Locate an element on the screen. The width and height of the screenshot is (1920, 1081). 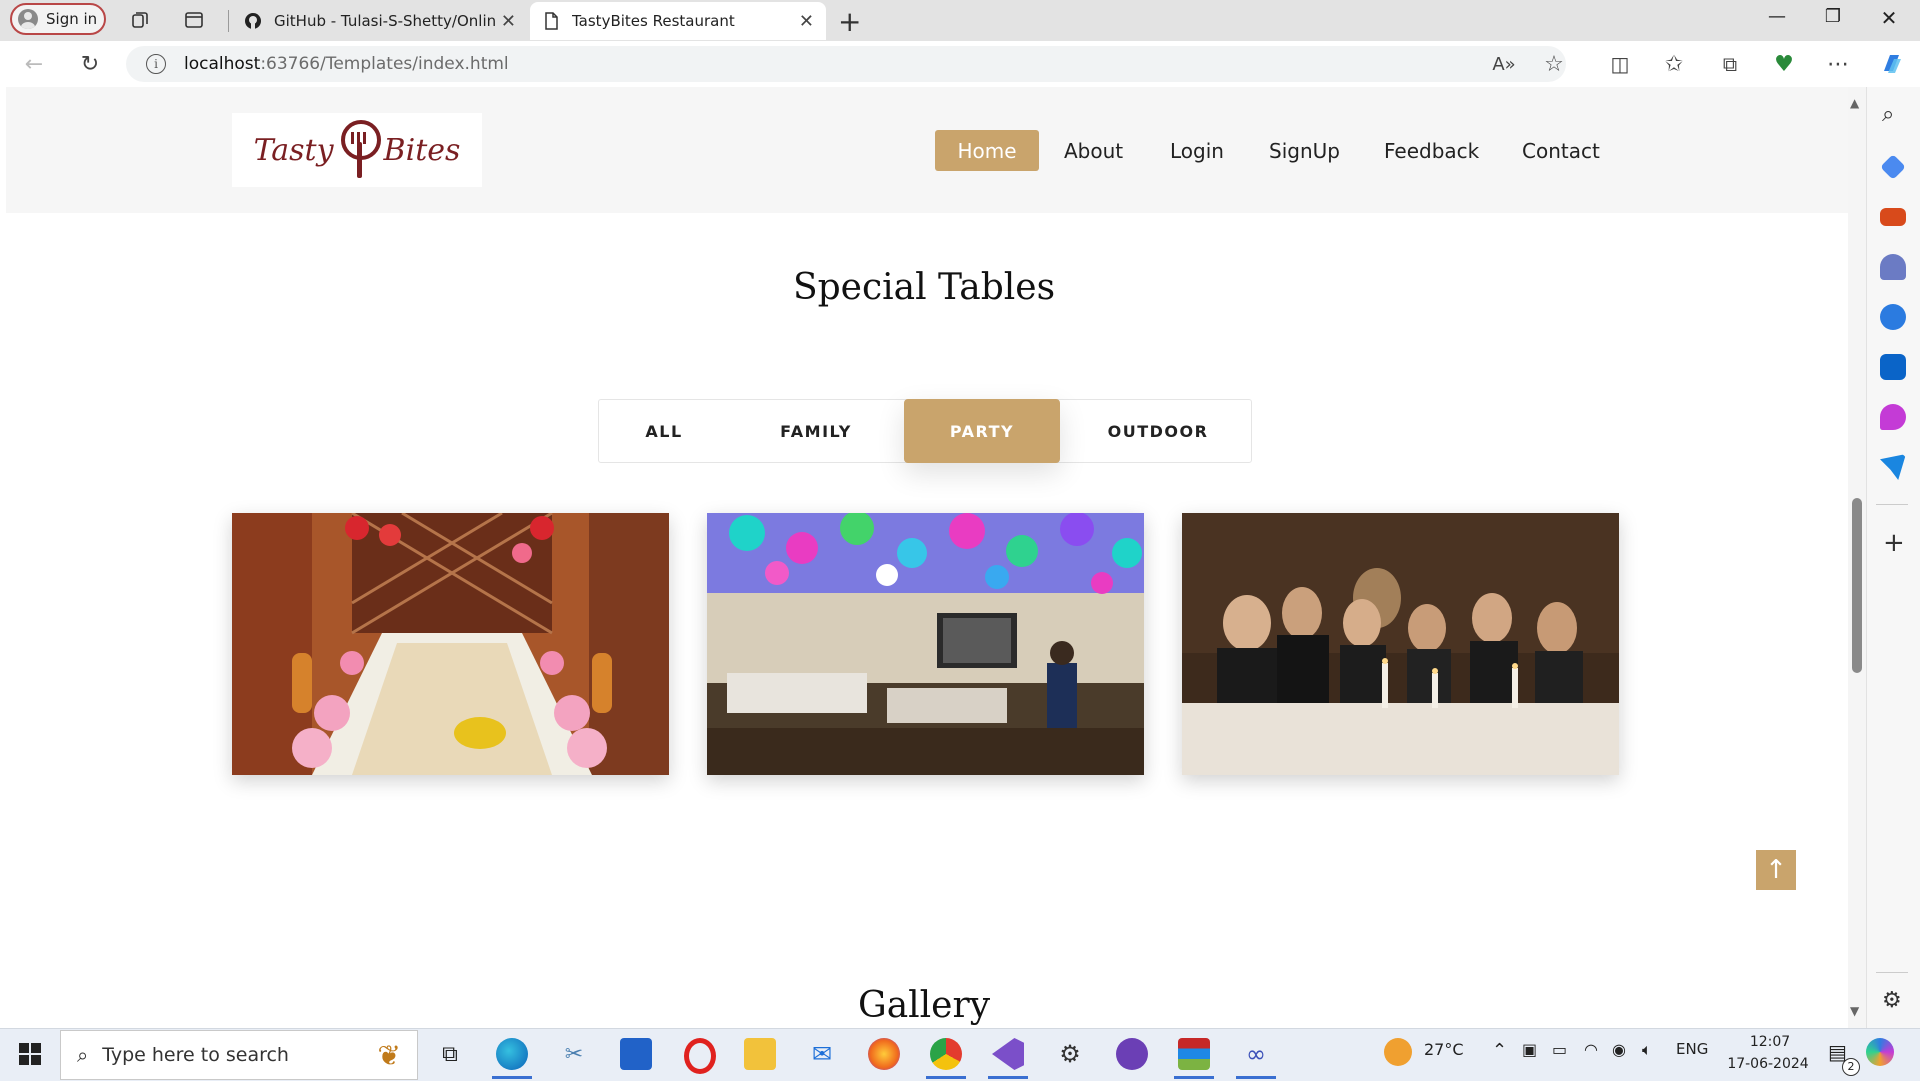
chrome-icon is located at coordinates (946, 1054).